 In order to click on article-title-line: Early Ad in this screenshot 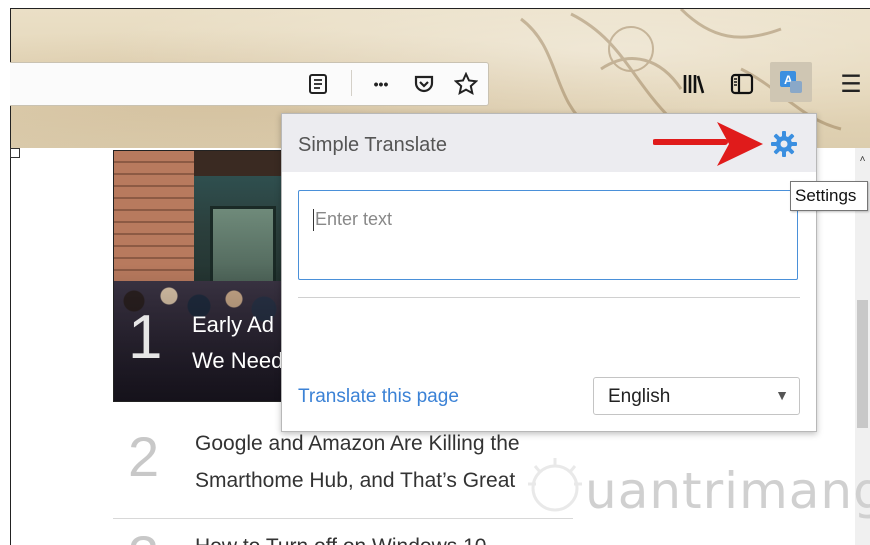, I will do `click(233, 325)`.